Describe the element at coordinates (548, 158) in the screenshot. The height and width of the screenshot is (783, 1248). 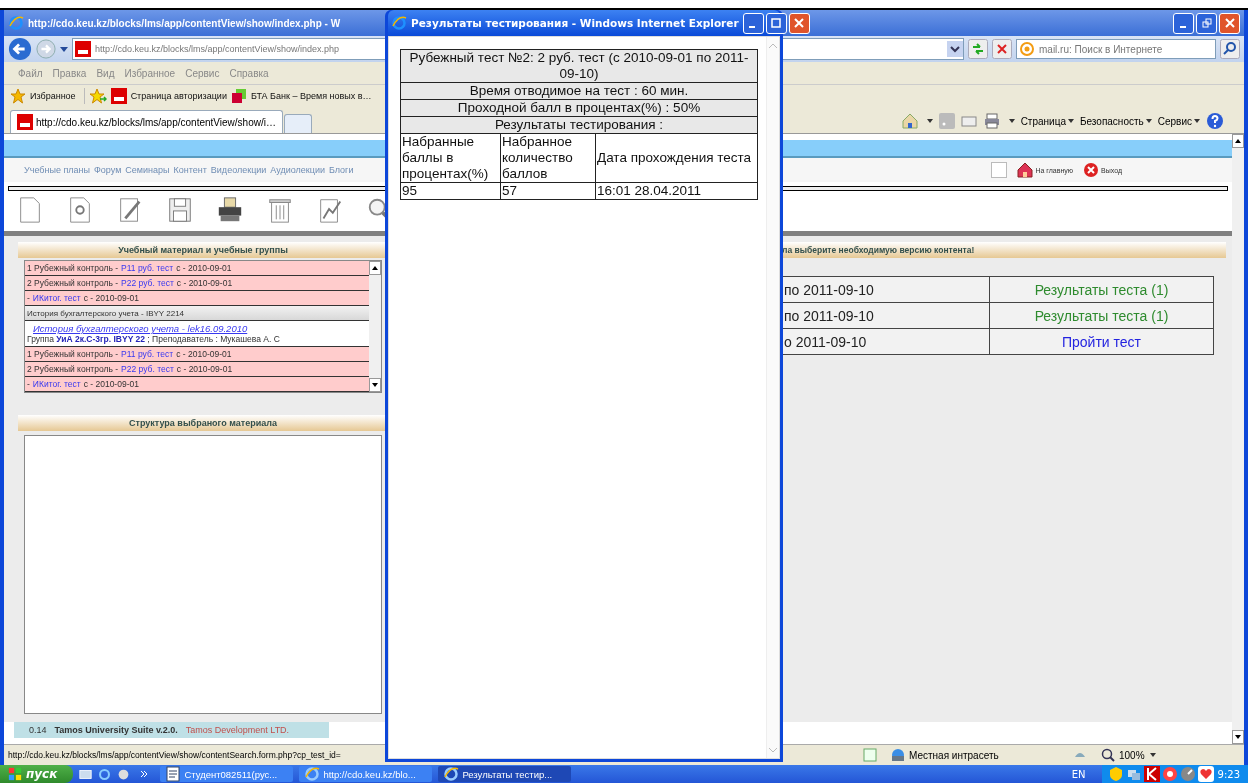
I see `column-header: Набранное количество баллов` at that location.